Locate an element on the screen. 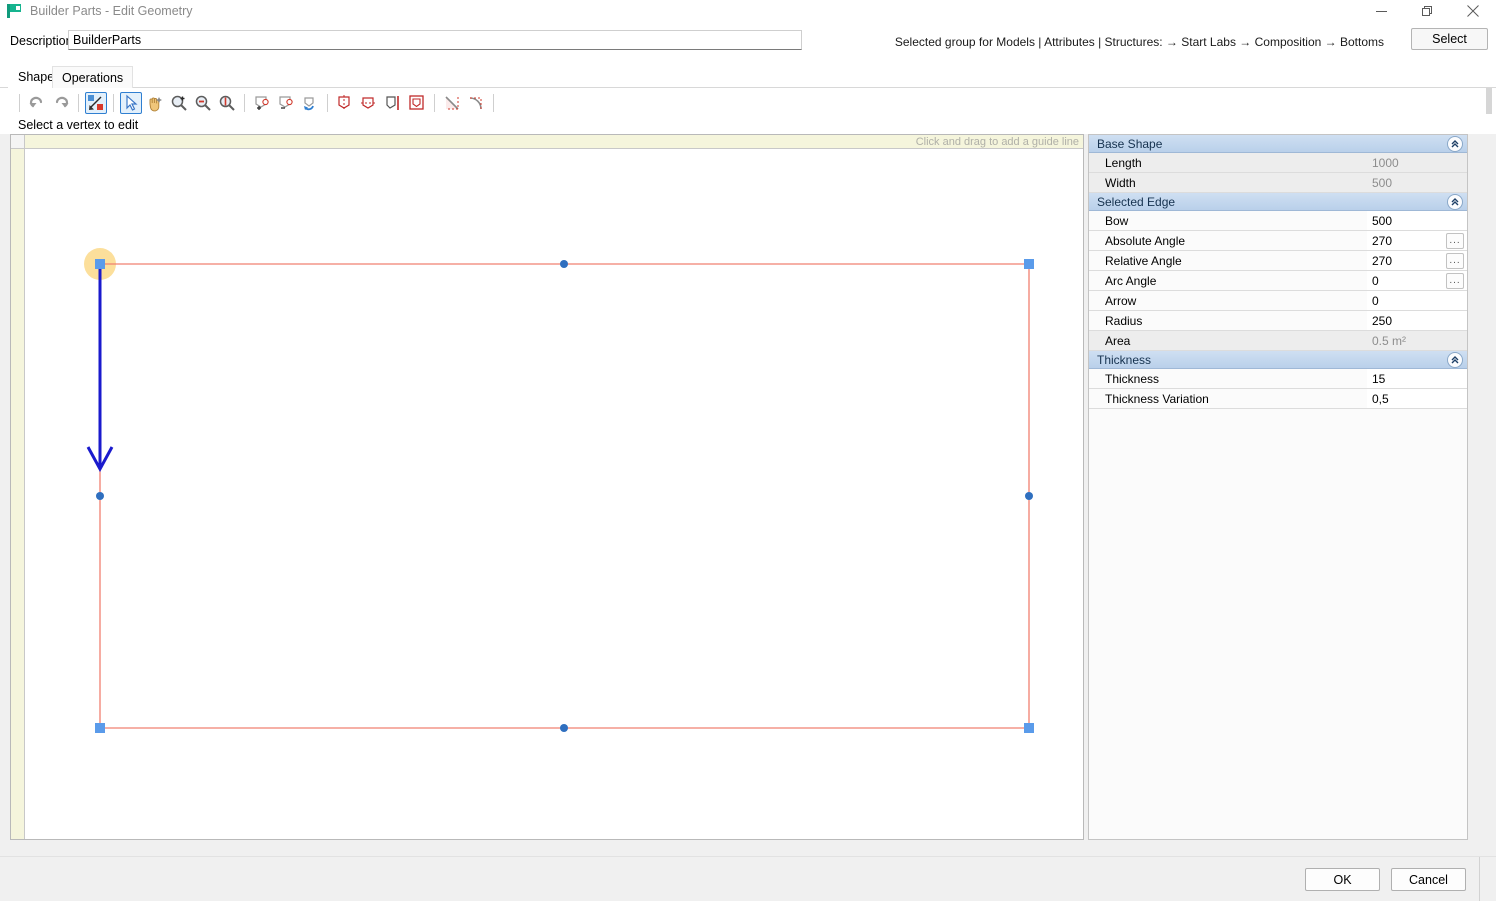  property-label: Area is located at coordinates (1228, 341).